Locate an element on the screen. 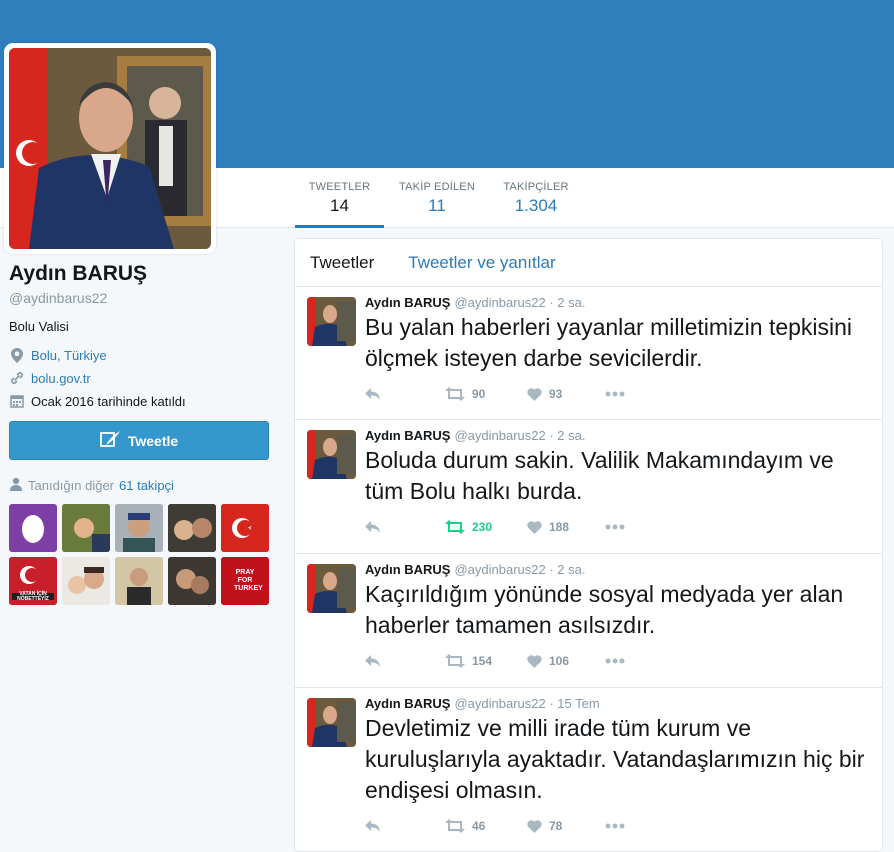 This screenshot has height=852, width=894. known-count-link: 61 takipçi is located at coordinates (146, 485).